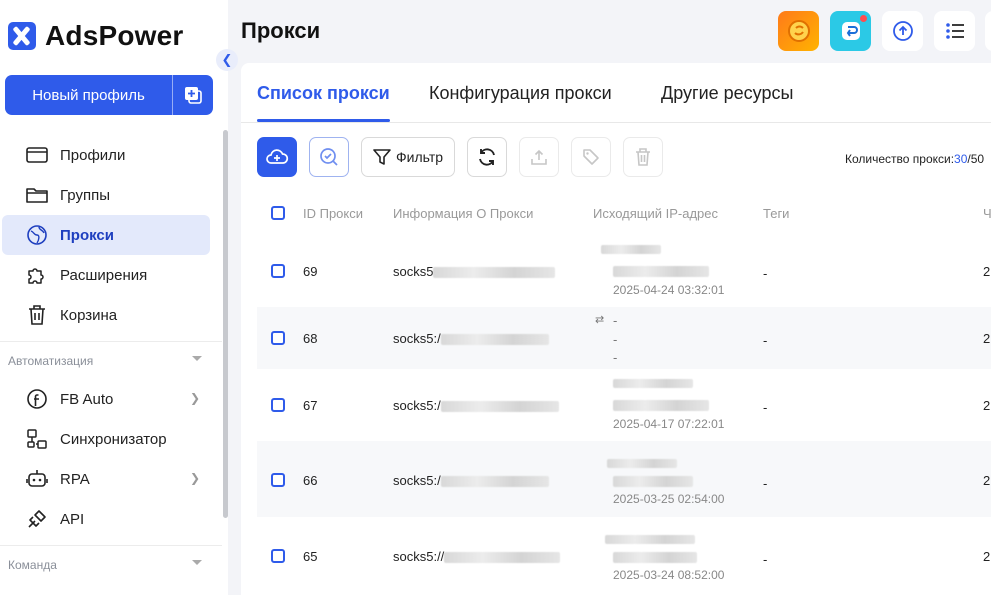 This screenshot has width=991, height=595. I want to click on trash-icon, so click(643, 157).